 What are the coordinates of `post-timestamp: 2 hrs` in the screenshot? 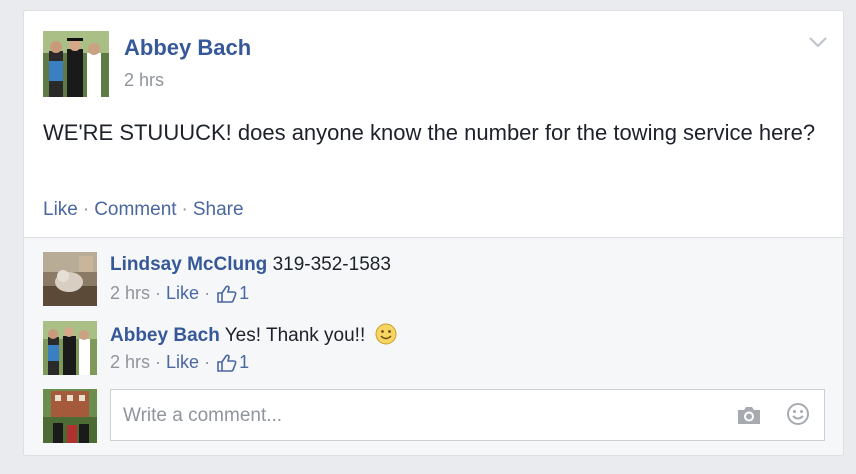 It's located at (144, 80).